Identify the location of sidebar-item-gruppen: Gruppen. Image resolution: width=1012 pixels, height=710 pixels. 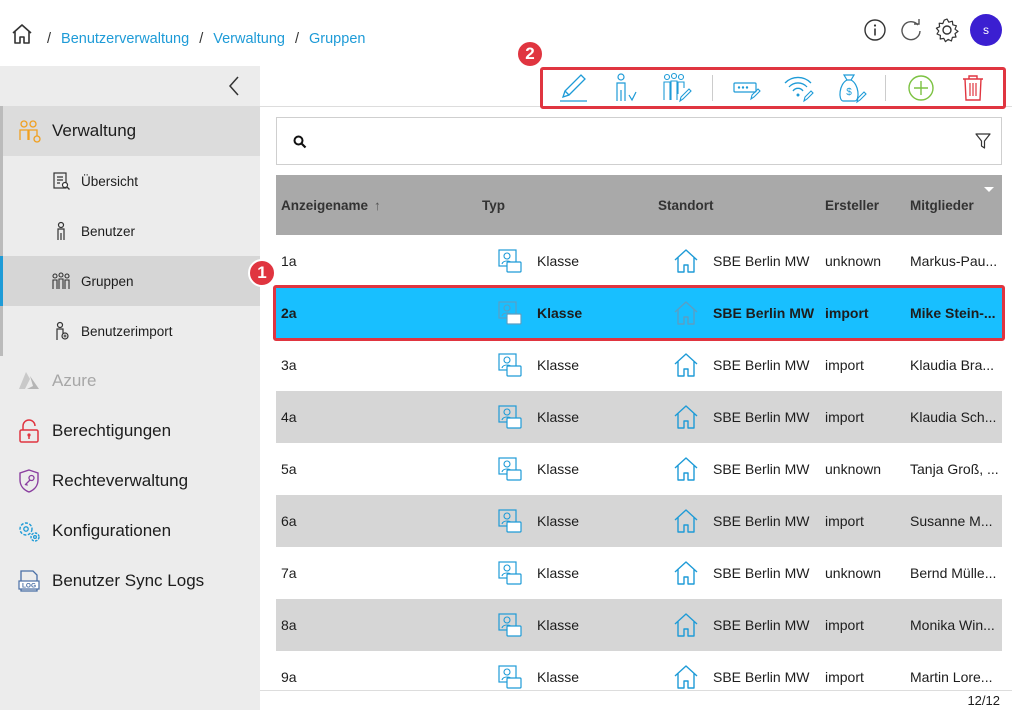
(130, 281).